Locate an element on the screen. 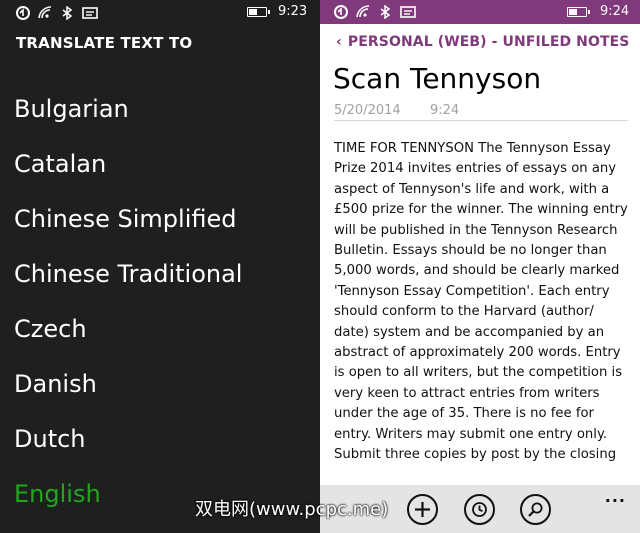  search-icon is located at coordinates (535, 509).